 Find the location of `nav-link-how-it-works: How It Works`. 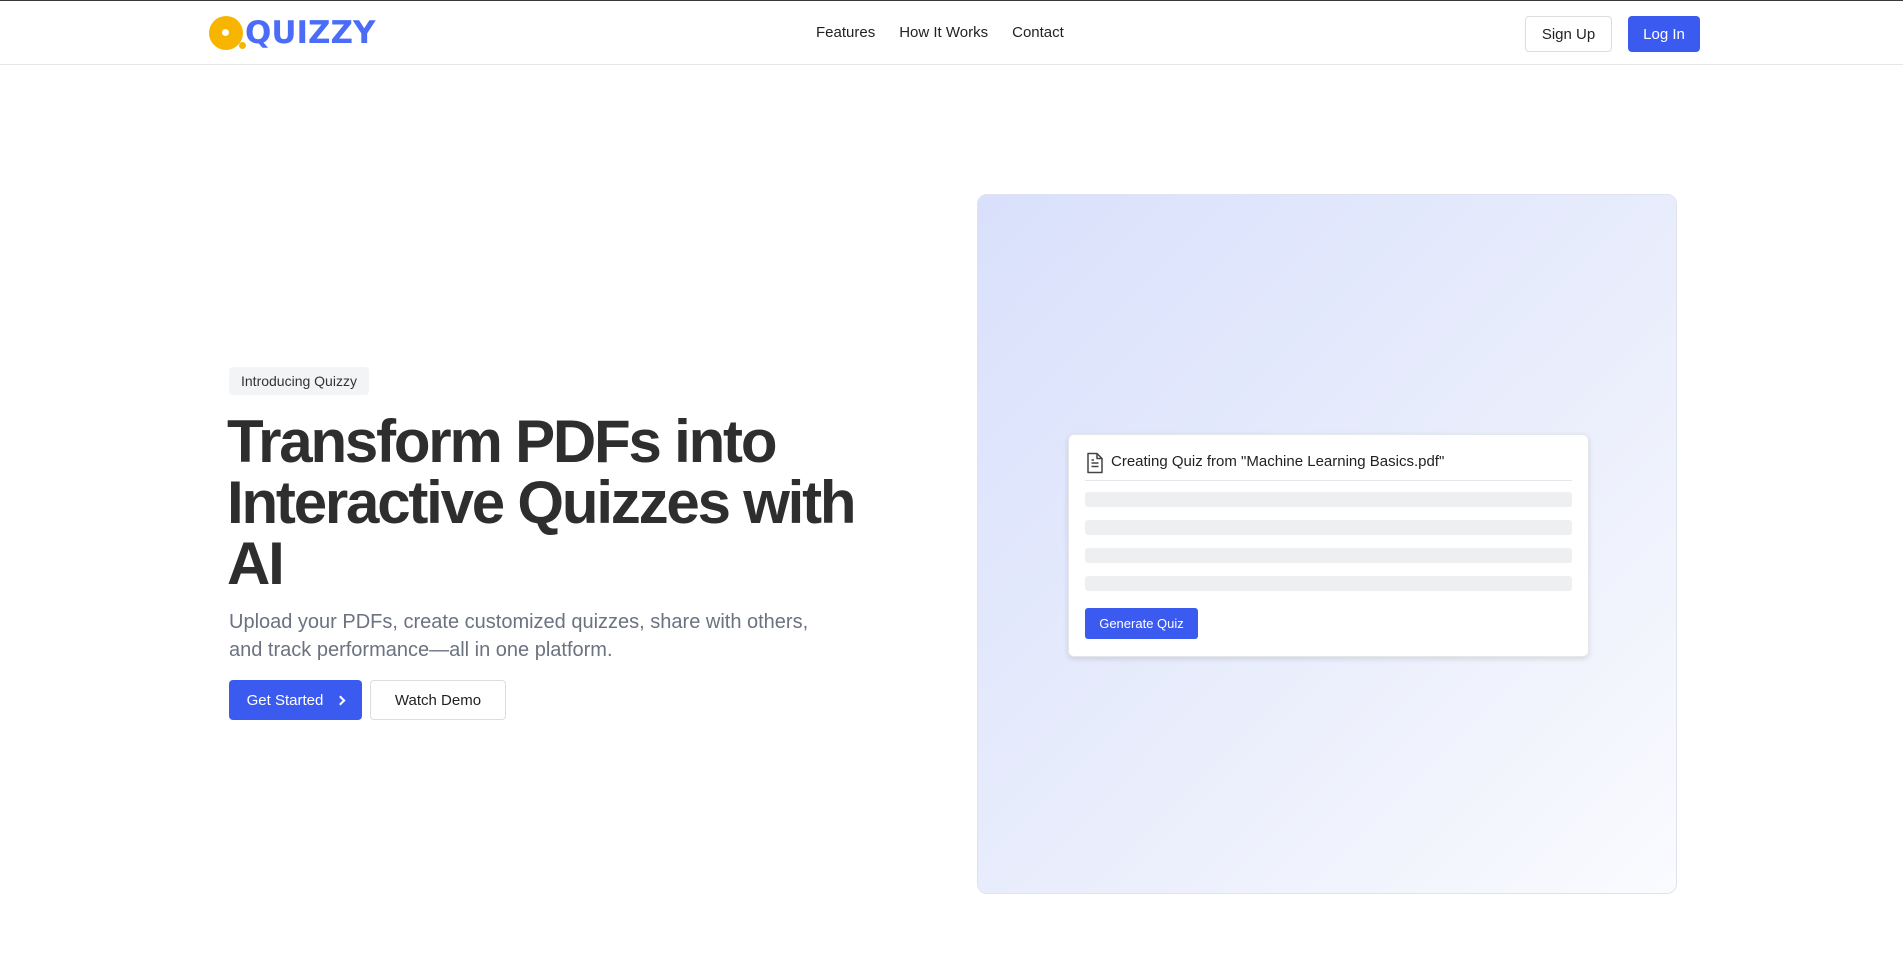

nav-link-how-it-works: How It Works is located at coordinates (943, 33).